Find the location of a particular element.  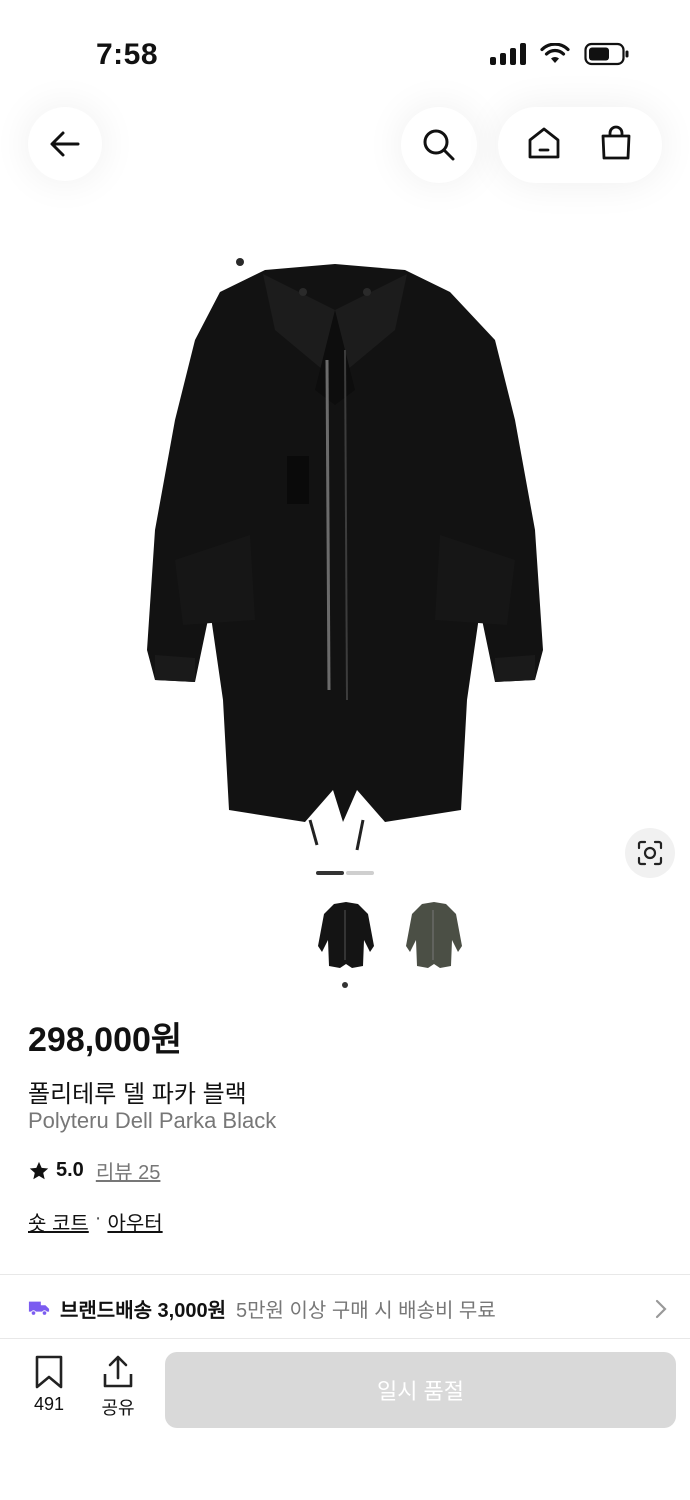

thumbnail-olive is located at coordinates (434, 936).